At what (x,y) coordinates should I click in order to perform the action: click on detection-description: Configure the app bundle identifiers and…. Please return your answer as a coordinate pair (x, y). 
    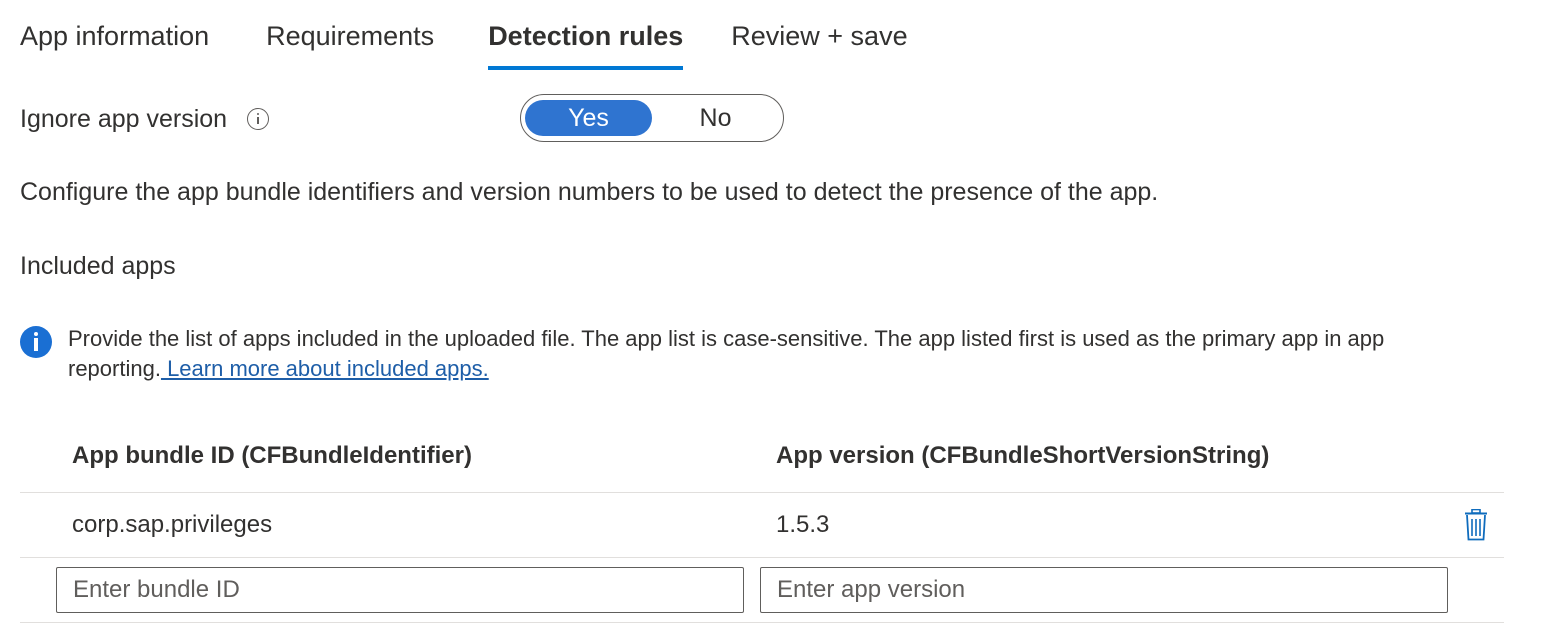
    Looking at the image, I should click on (589, 192).